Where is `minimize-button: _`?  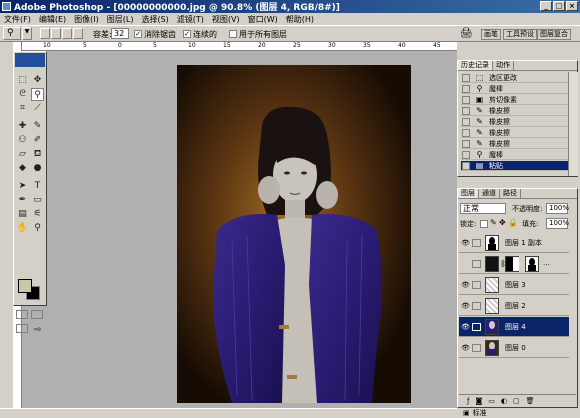
minimize-button: _ is located at coordinates (546, 6).